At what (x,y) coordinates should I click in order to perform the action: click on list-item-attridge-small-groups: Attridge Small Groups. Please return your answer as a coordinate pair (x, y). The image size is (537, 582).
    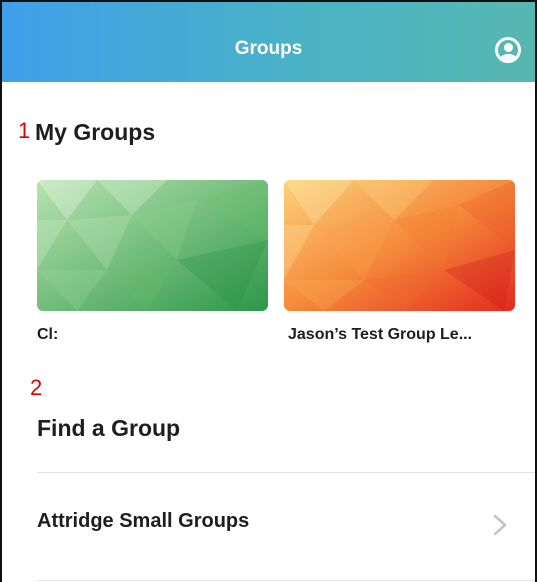
    Looking at the image, I should click on (268, 523).